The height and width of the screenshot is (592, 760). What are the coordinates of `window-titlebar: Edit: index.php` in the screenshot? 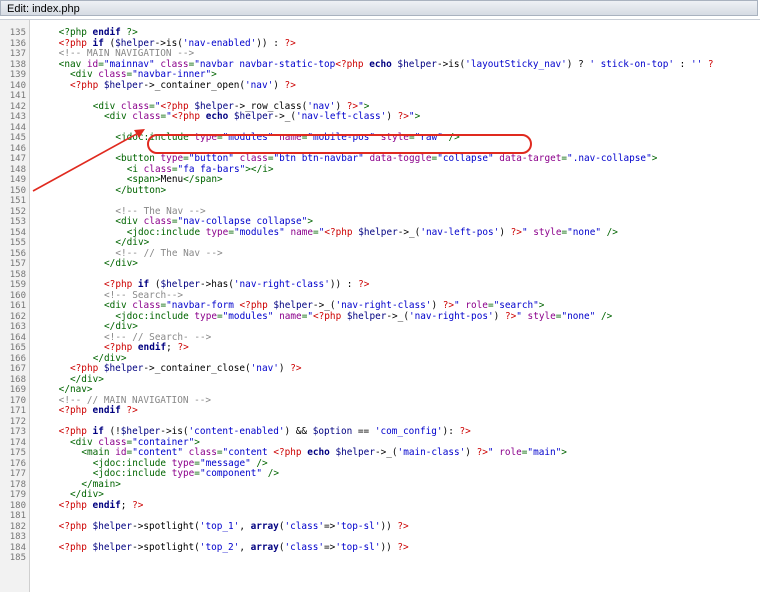 It's located at (379, 8).